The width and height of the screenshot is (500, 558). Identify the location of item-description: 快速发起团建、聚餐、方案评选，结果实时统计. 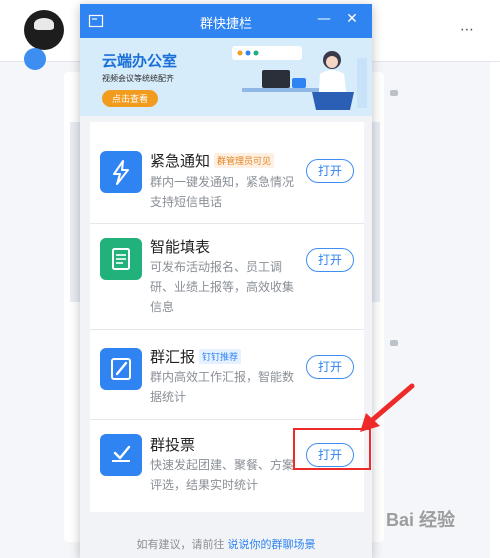
(222, 475).